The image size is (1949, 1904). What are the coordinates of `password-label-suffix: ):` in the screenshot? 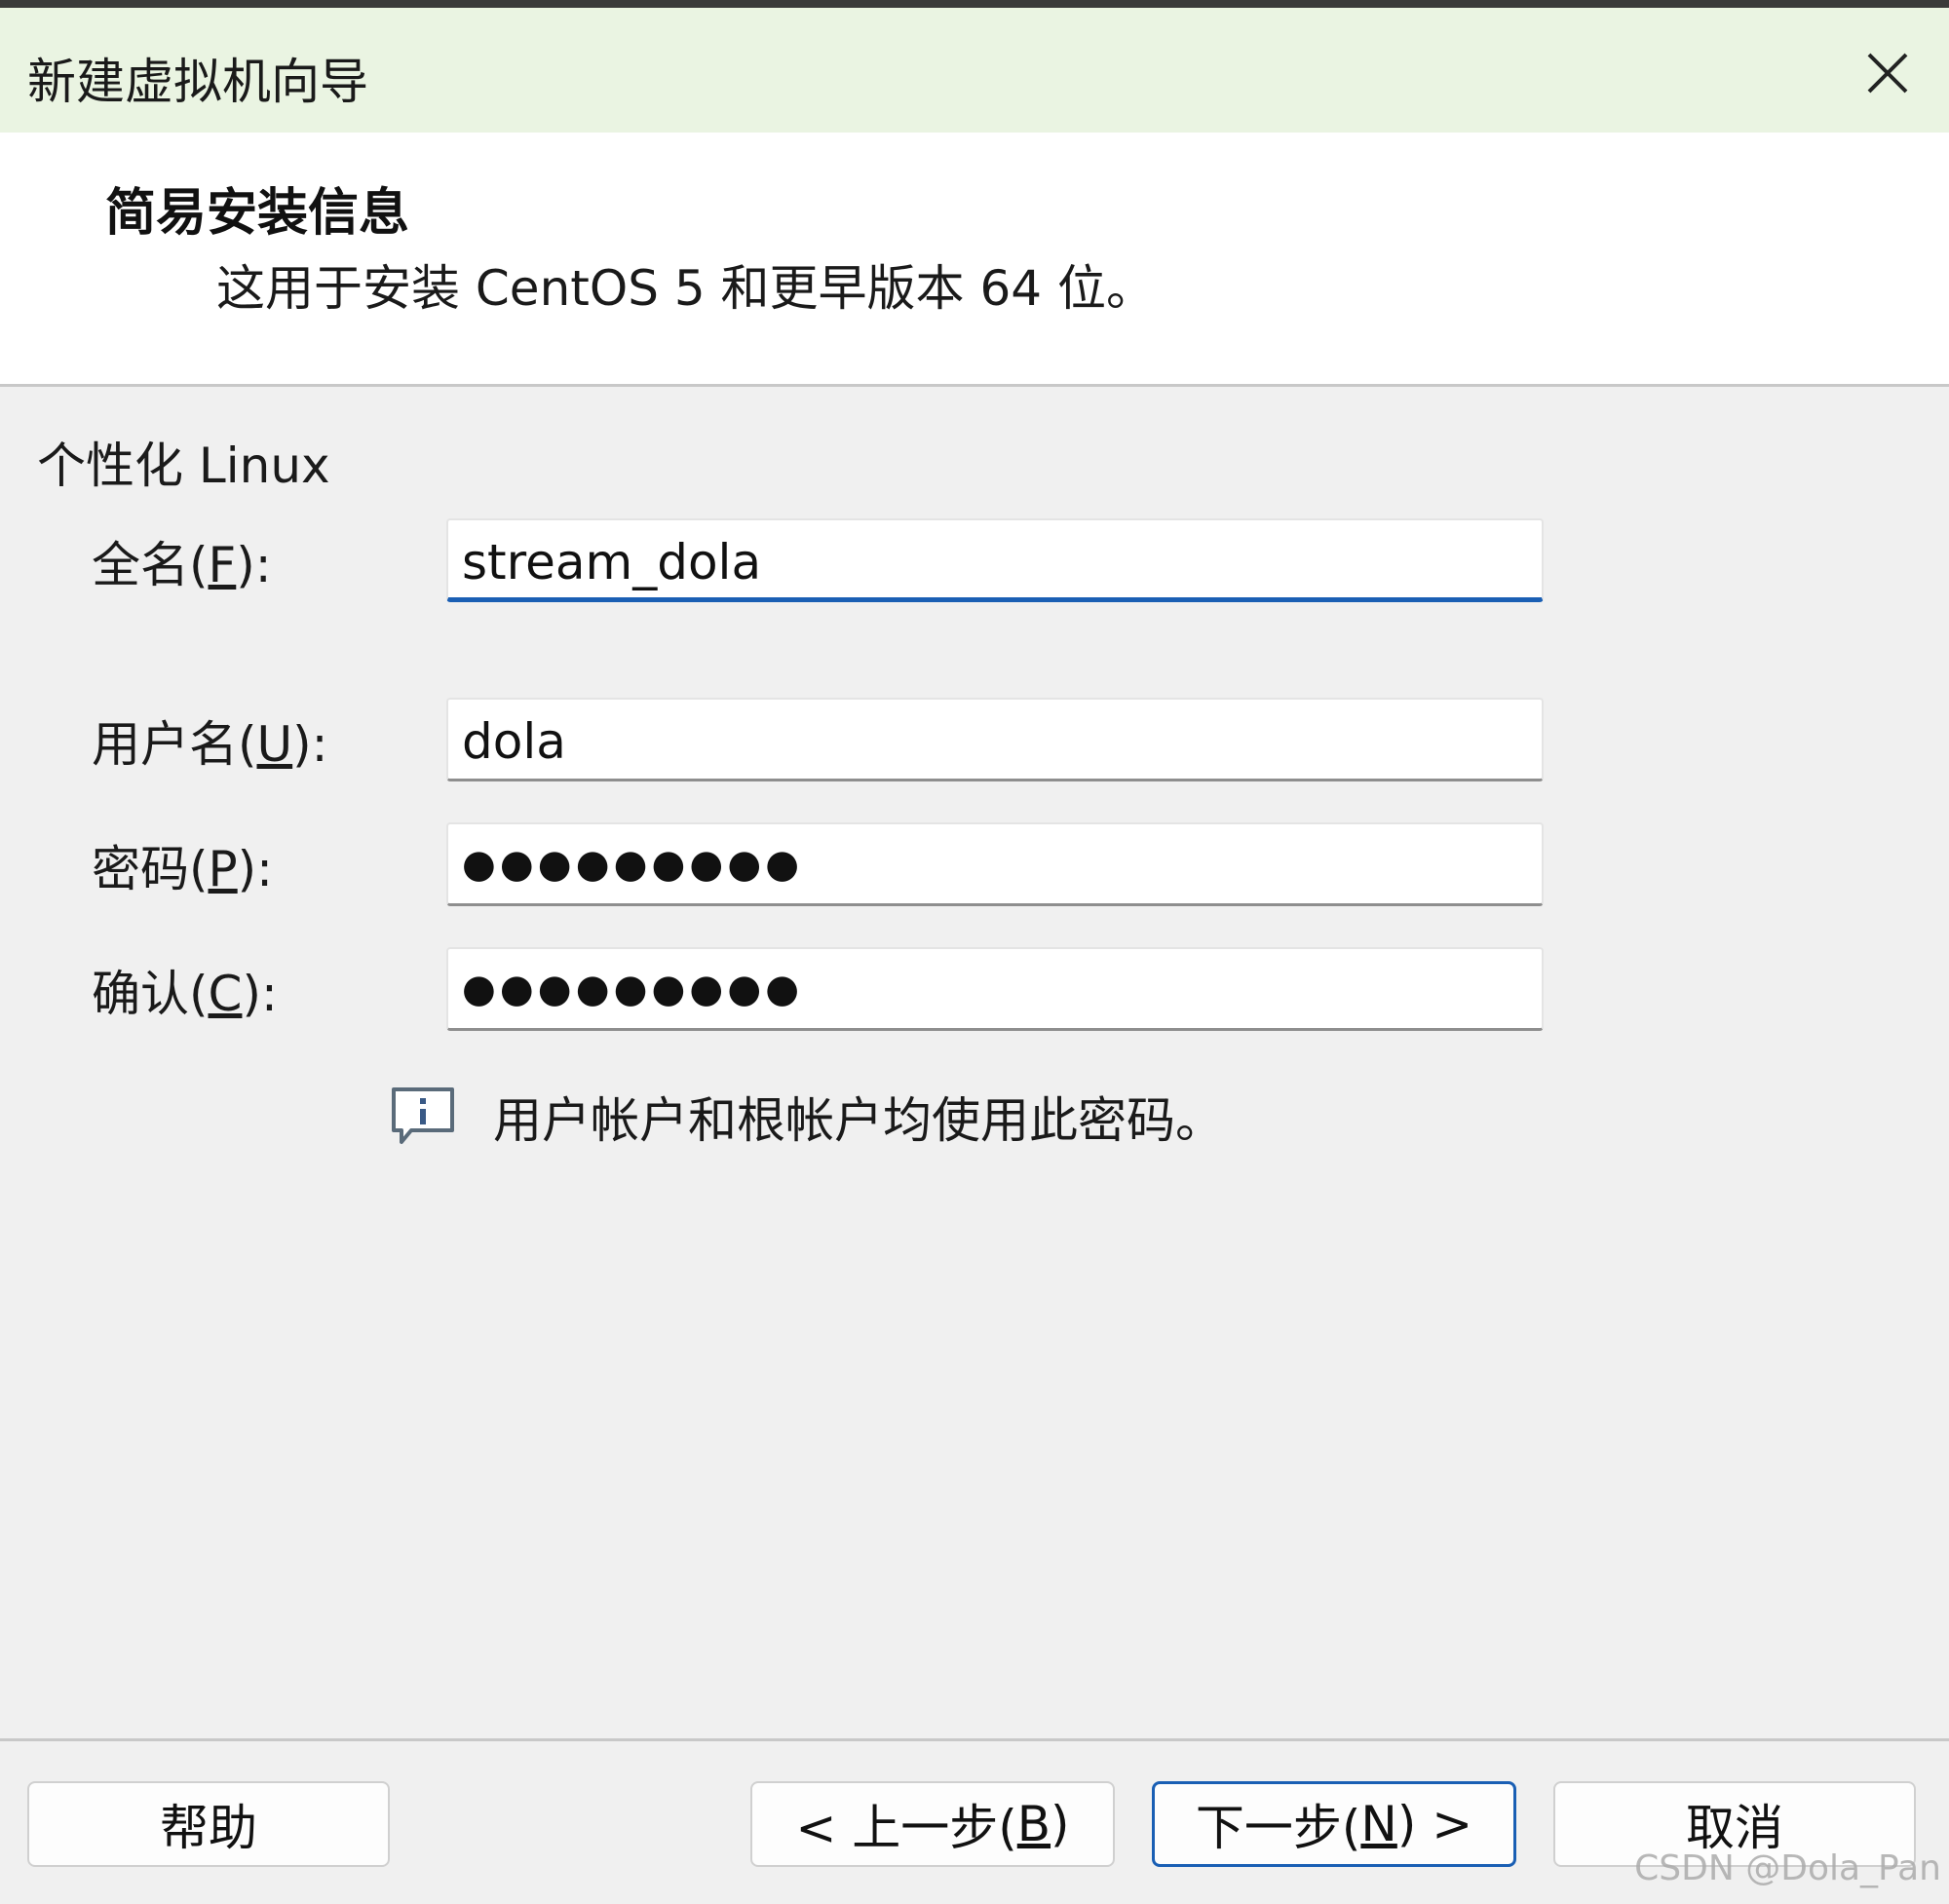 It's located at (255, 869).